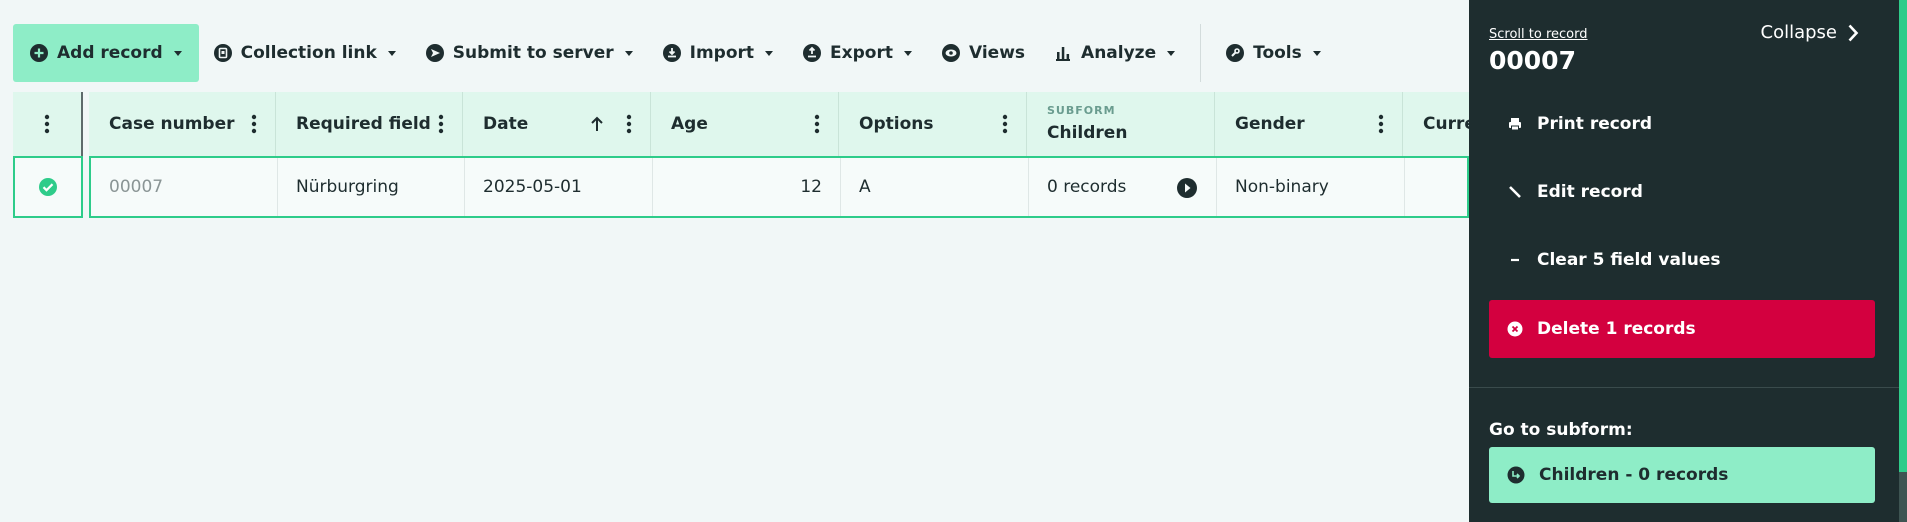  Describe the element at coordinates (1903, 236) in the screenshot. I see `panel-accent-bar` at that location.